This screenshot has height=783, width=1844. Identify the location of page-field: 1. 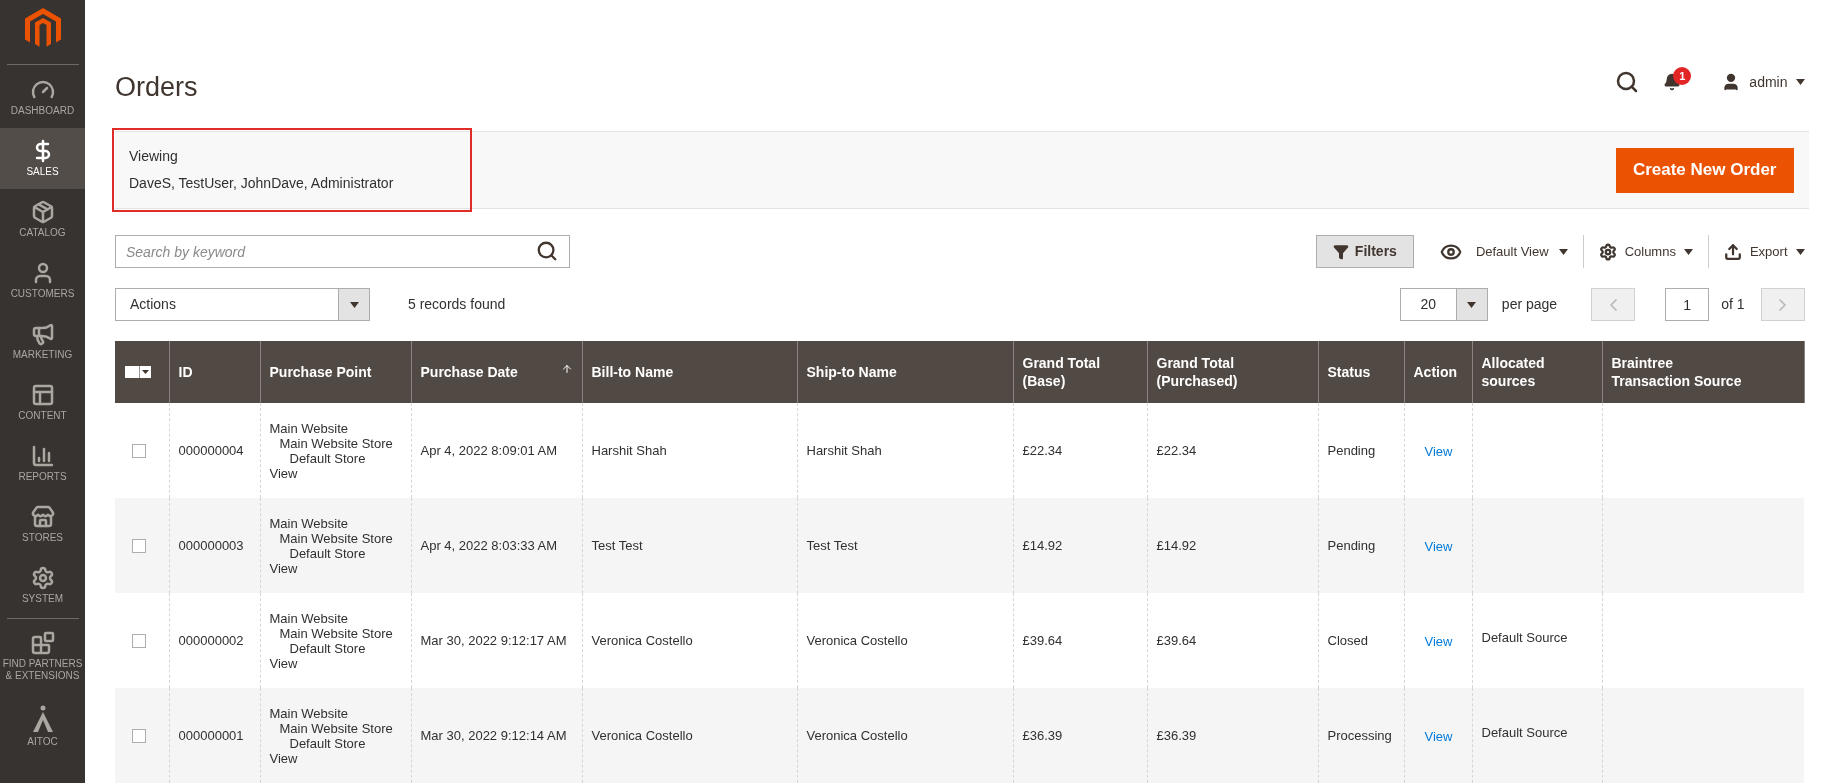
(1687, 304).